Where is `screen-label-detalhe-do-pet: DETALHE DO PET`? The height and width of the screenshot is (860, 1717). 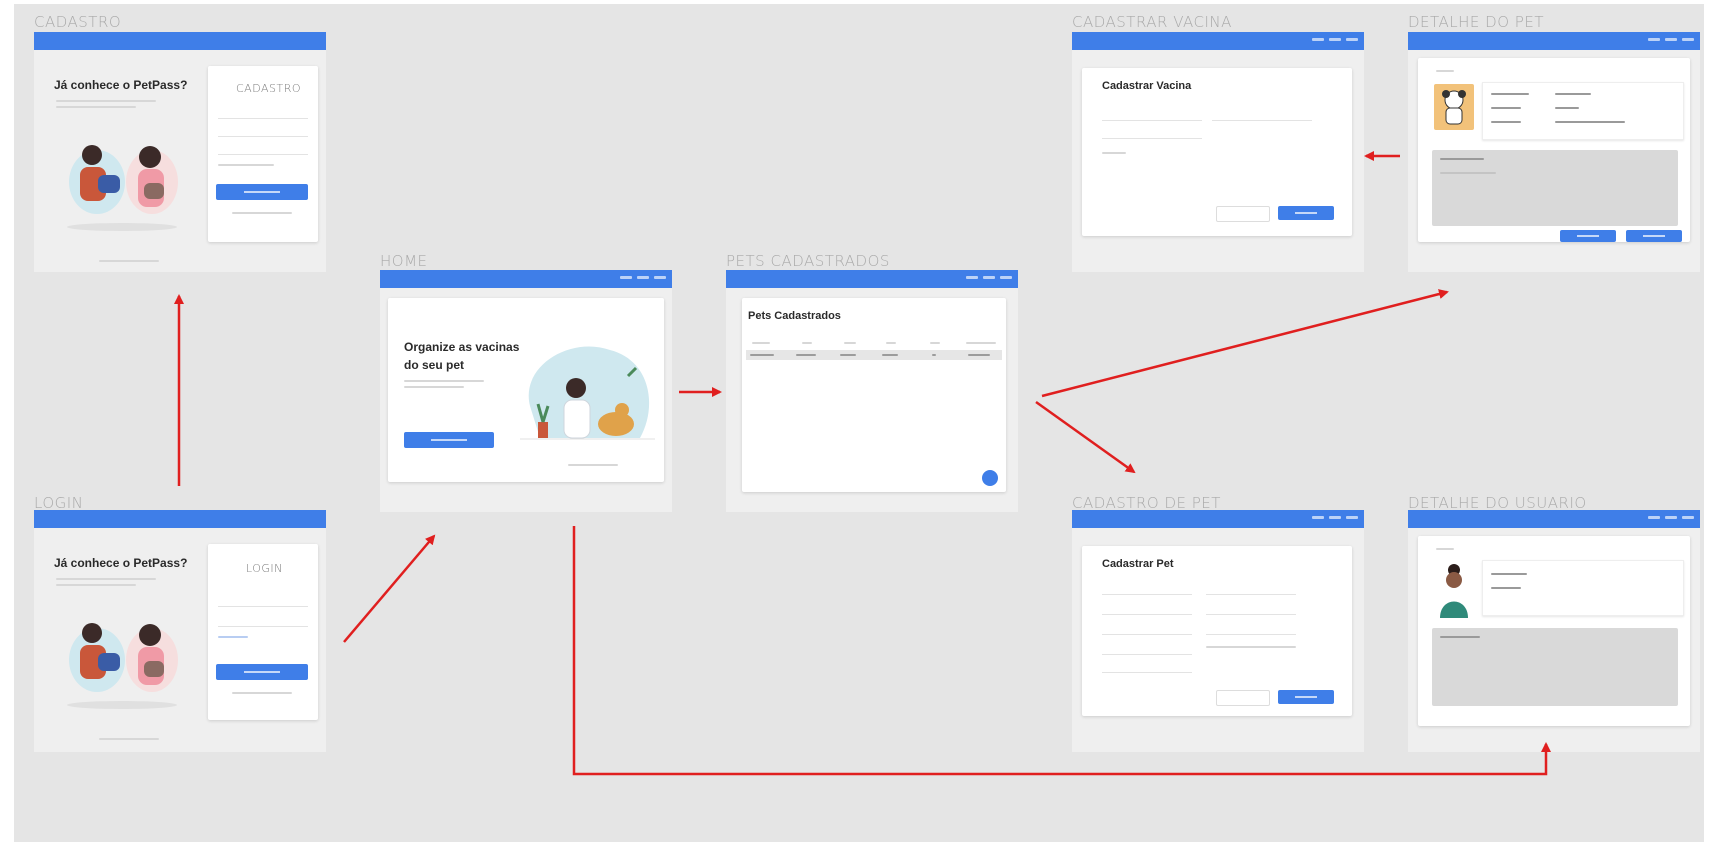 screen-label-detalhe-do-pet: DETALHE DO PET is located at coordinates (1476, 22).